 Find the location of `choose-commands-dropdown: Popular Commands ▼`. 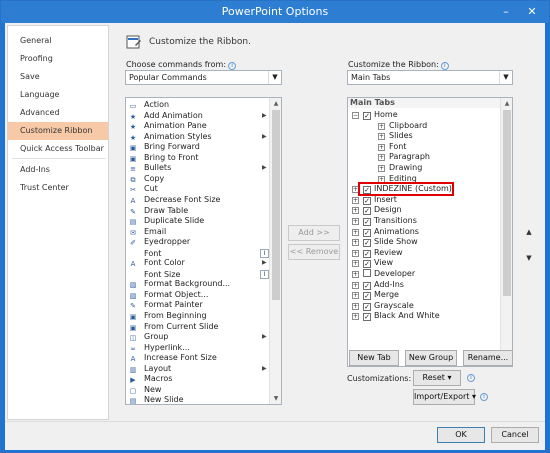

choose-commands-dropdown: Popular Commands ▼ is located at coordinates (203, 77).